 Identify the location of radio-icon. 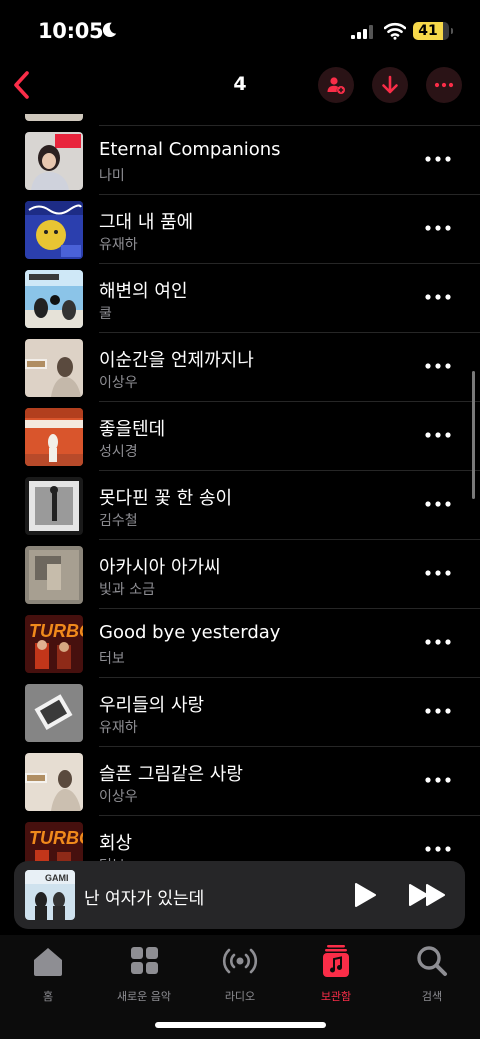
(240, 961).